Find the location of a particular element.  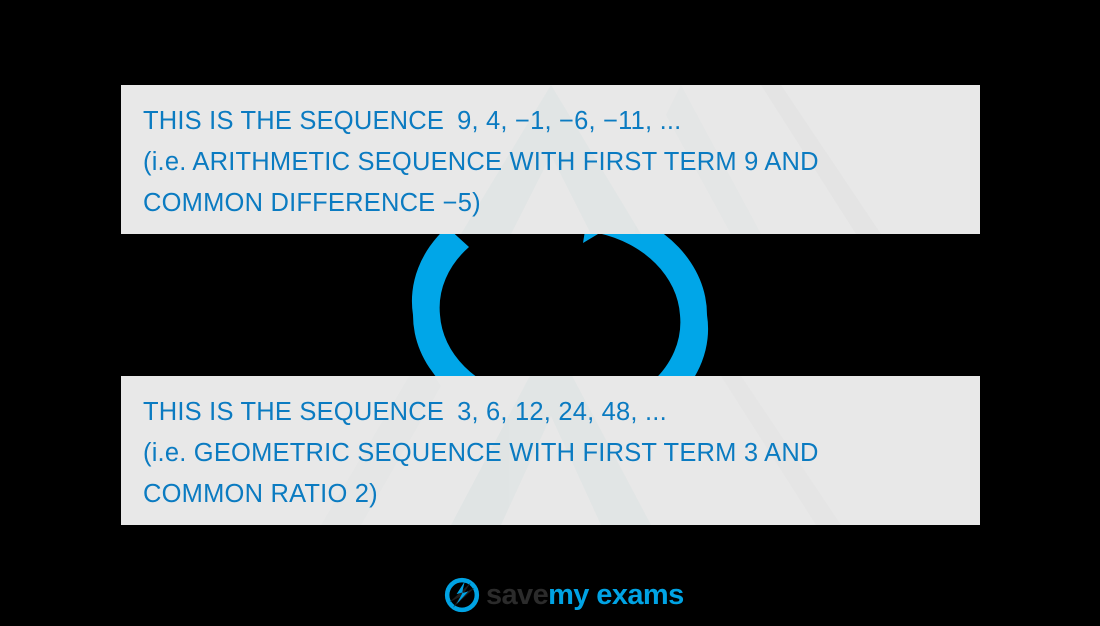

geometric-line-1-prefix: THIS IS THE SEQUENCE is located at coordinates (294, 412).